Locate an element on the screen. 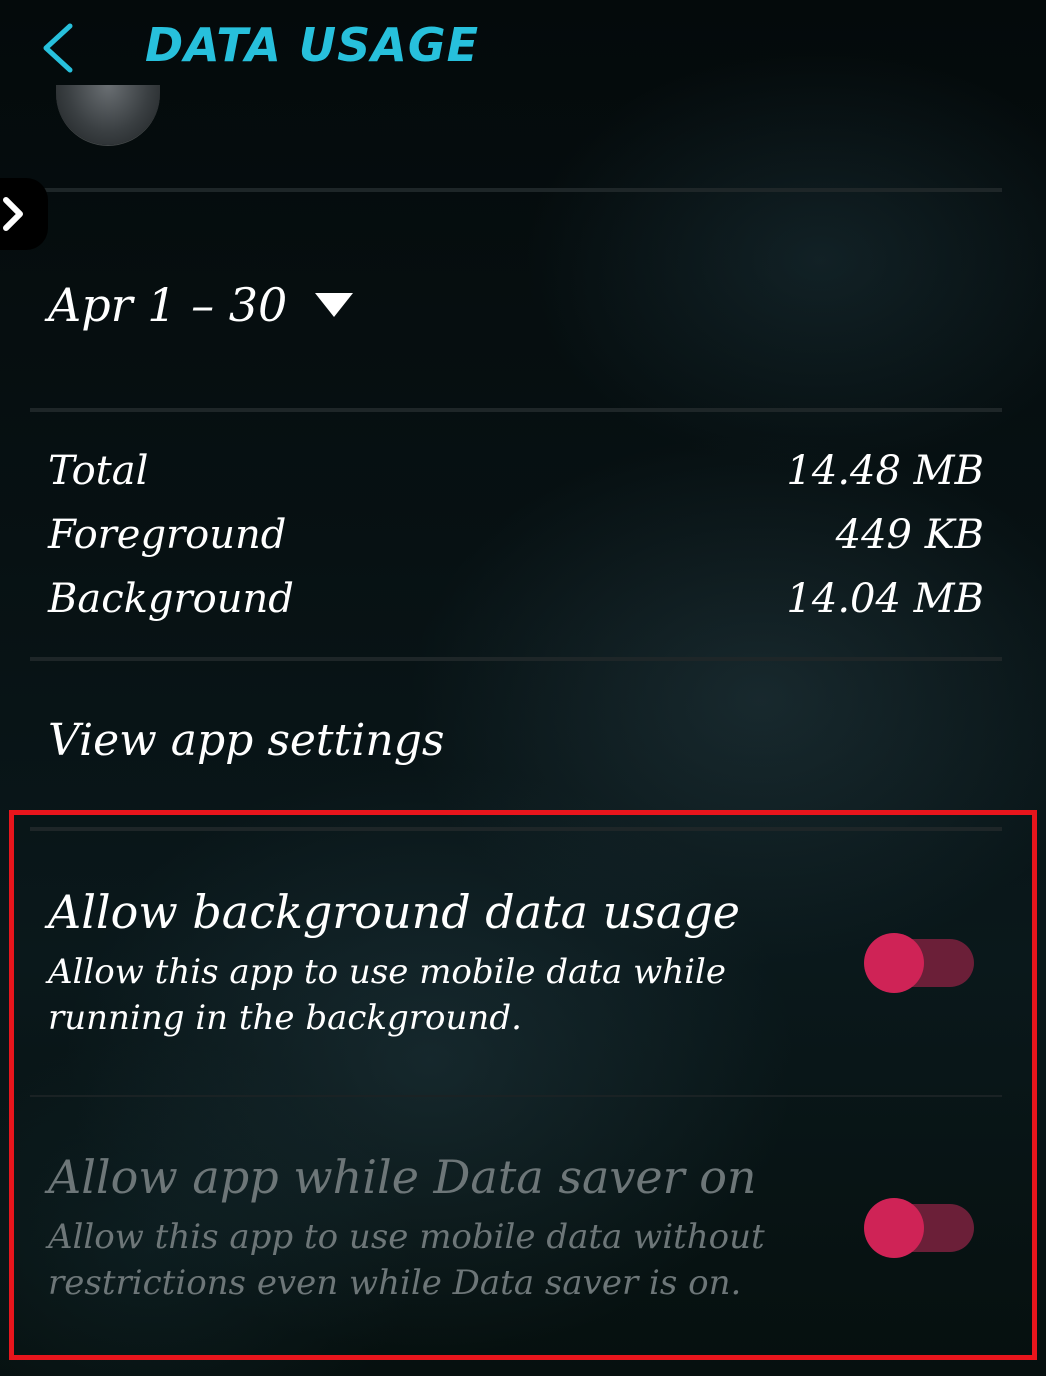  usage-row-total: Total 14.48 MB is located at coordinates (516, 479).